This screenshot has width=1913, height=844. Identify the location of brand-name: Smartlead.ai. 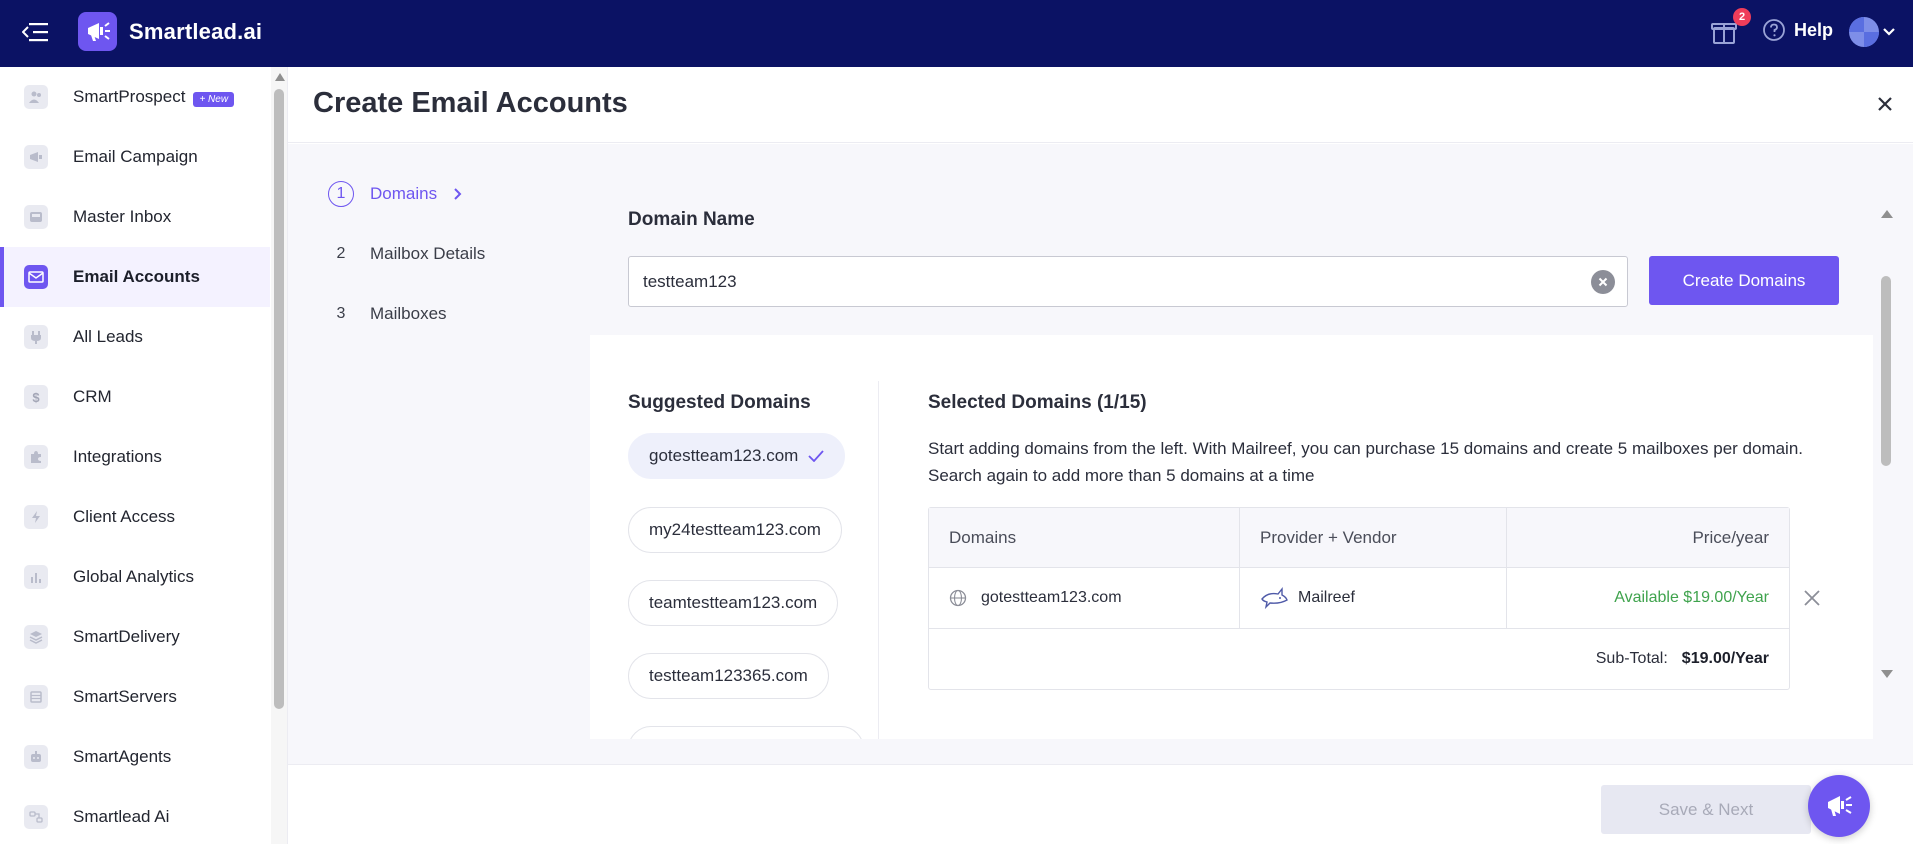
(196, 31).